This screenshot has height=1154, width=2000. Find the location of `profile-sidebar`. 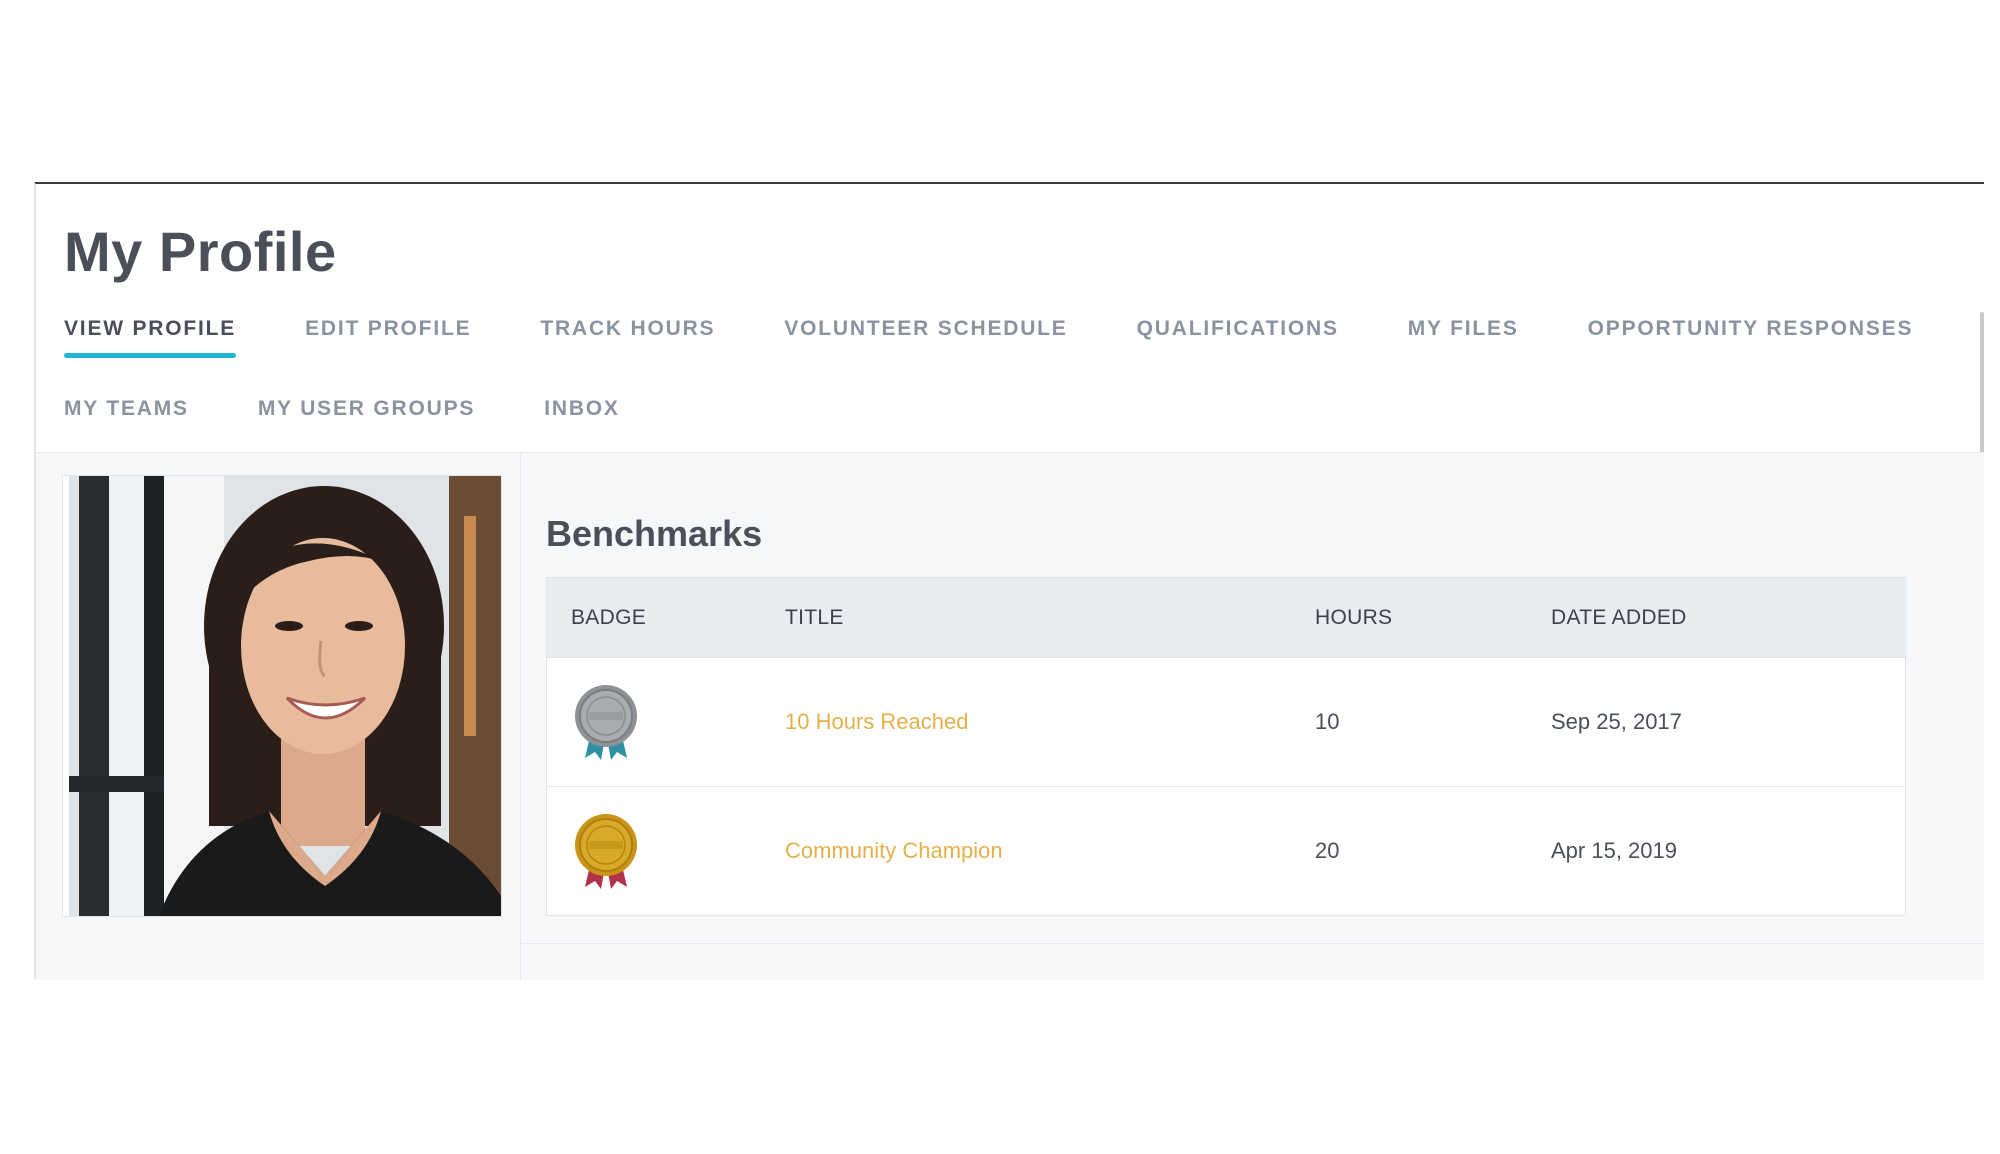

profile-sidebar is located at coordinates (278, 716).